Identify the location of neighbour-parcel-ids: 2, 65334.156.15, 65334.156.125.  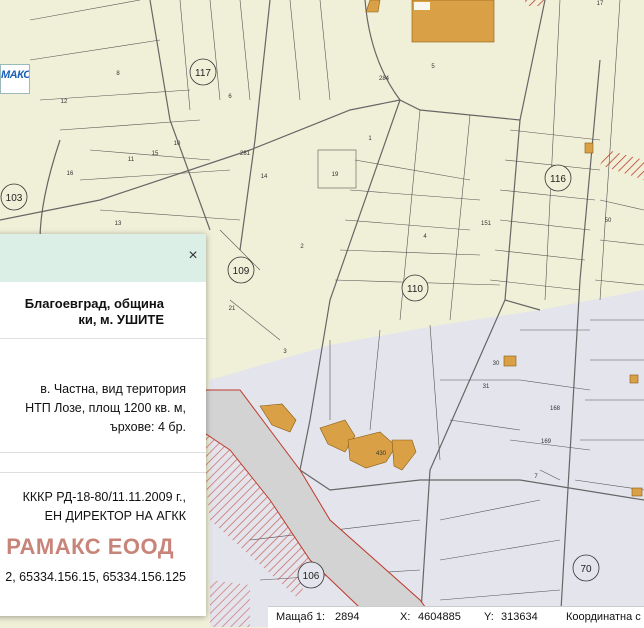
(95, 577).